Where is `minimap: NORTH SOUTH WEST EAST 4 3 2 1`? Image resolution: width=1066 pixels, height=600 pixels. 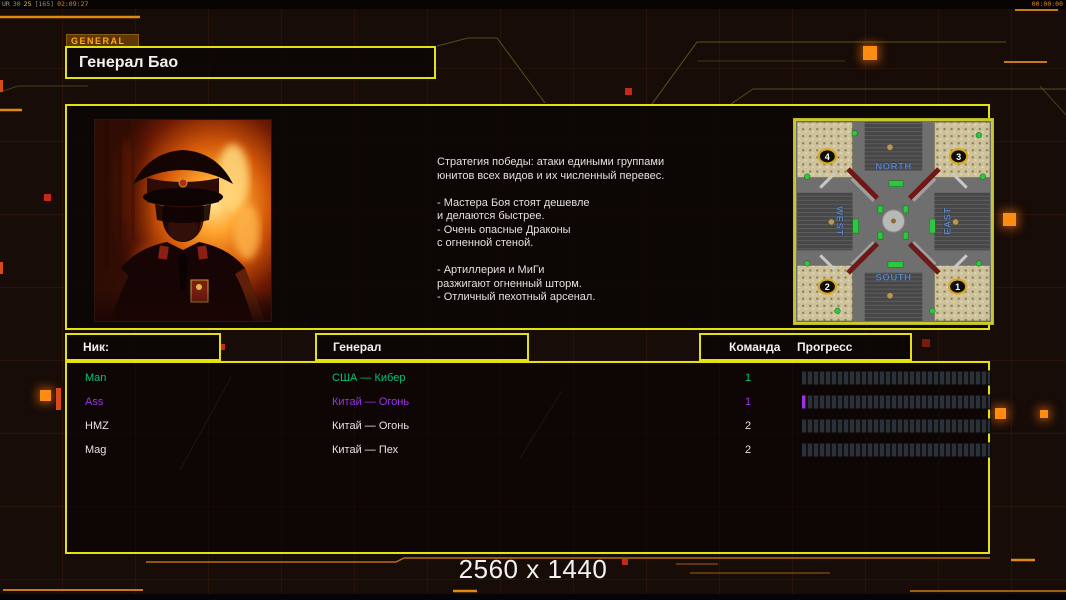 minimap: NORTH SOUTH WEST EAST 4 3 2 1 is located at coordinates (893, 221).